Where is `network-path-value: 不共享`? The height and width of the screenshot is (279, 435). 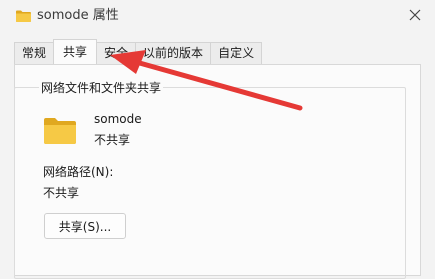 network-path-value: 不共享 is located at coordinates (61, 193).